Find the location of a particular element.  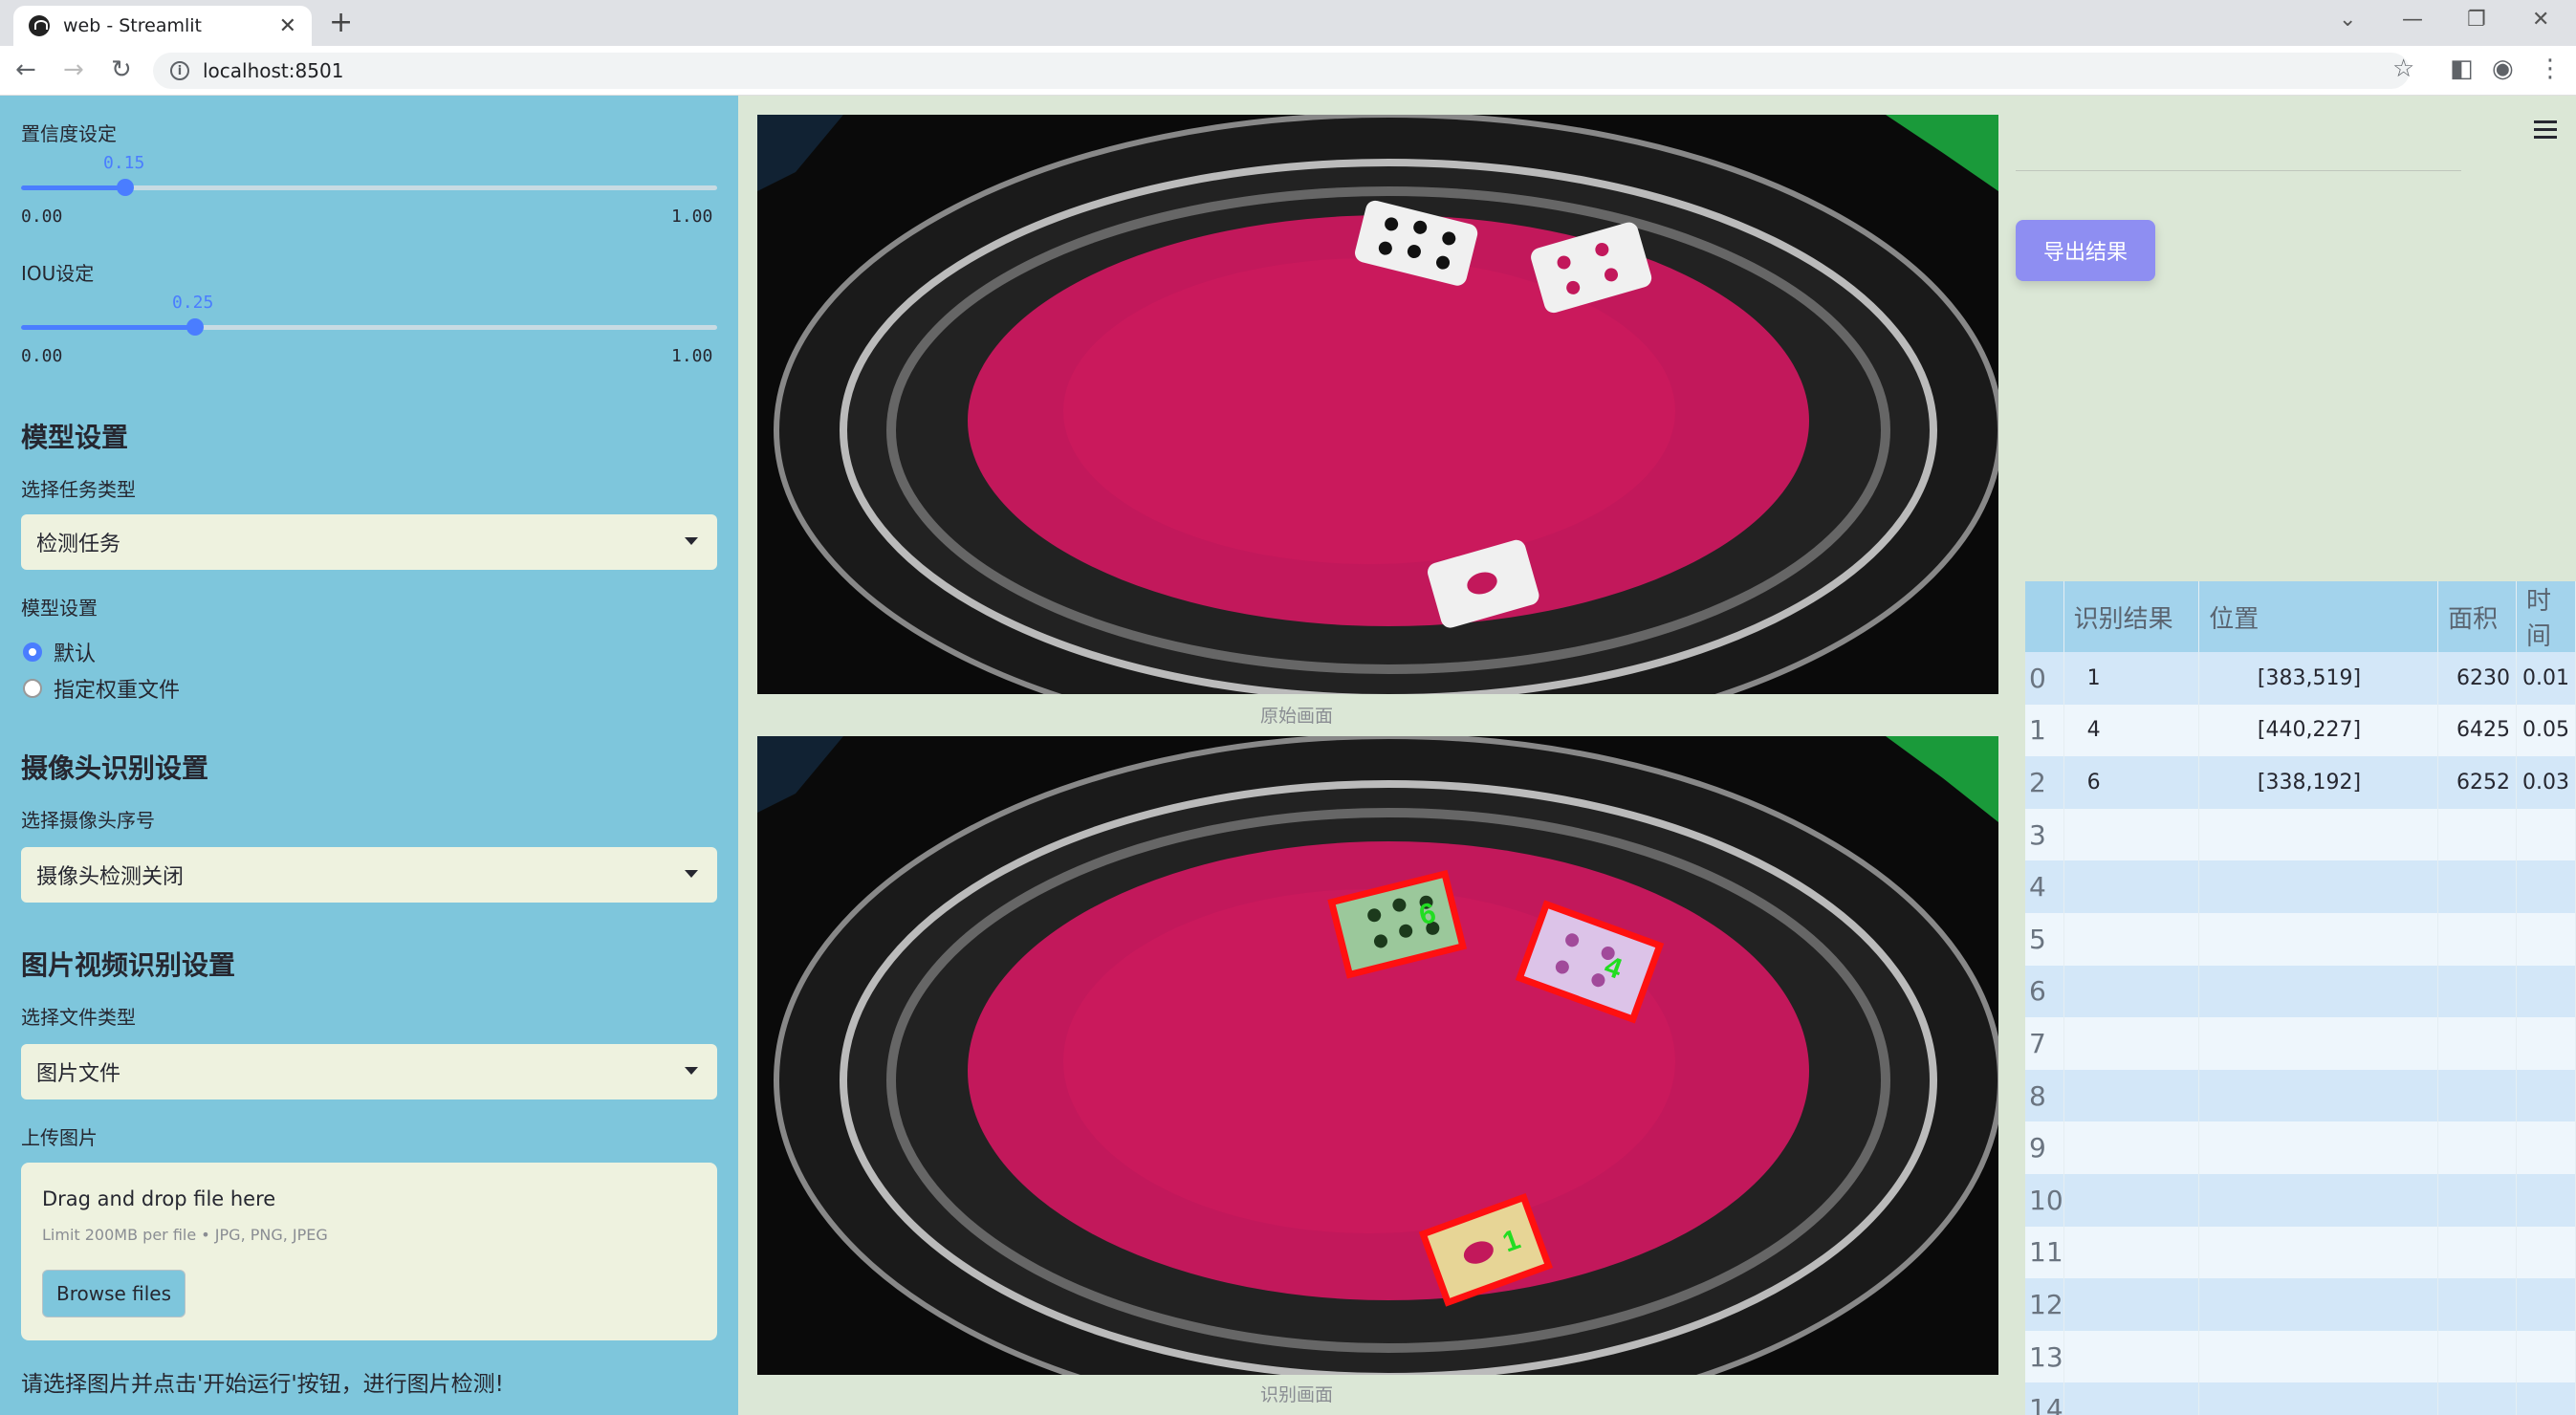

table-row: 1 4 [440,227] 6425 0.05 is located at coordinates (2300, 731).